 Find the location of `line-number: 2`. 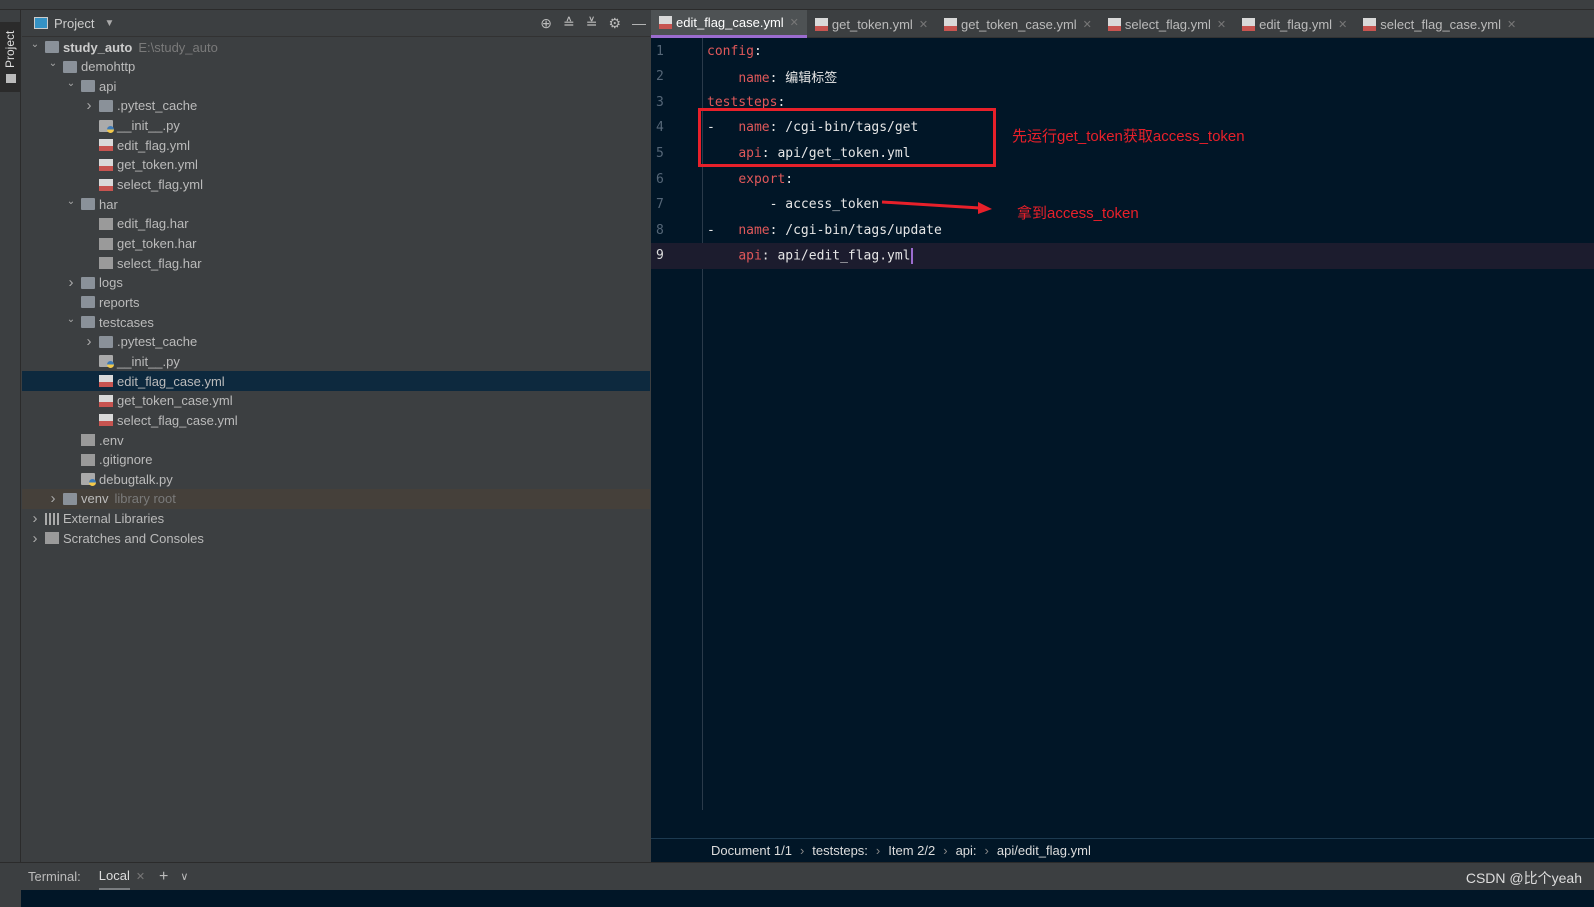

line-number: 2 is located at coordinates (660, 77).